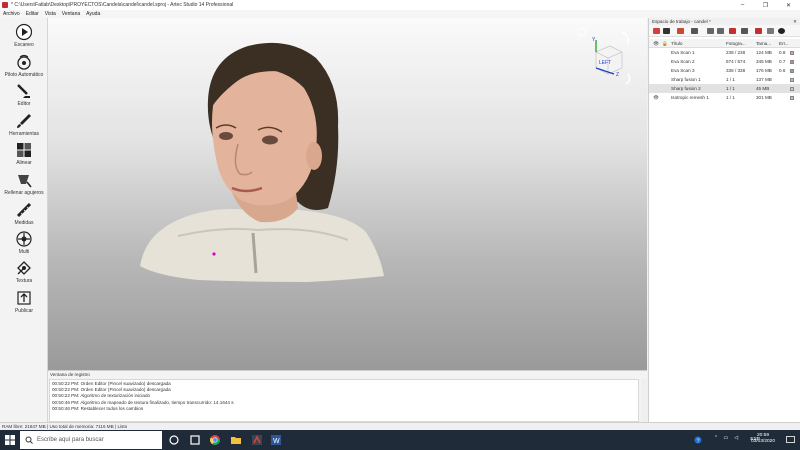 Image resolution: width=800 pixels, height=450 pixels. Describe the element at coordinates (724, 52) in the screenshot. I see `table-row: Eva Scan 1 238 / 238 124 MB 0.8` at that location.